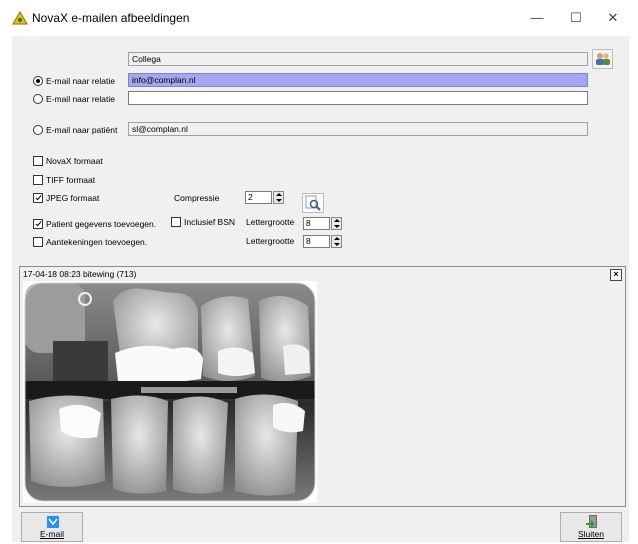 This screenshot has width=638, height=544. I want to click on address-book-button, so click(602, 59).